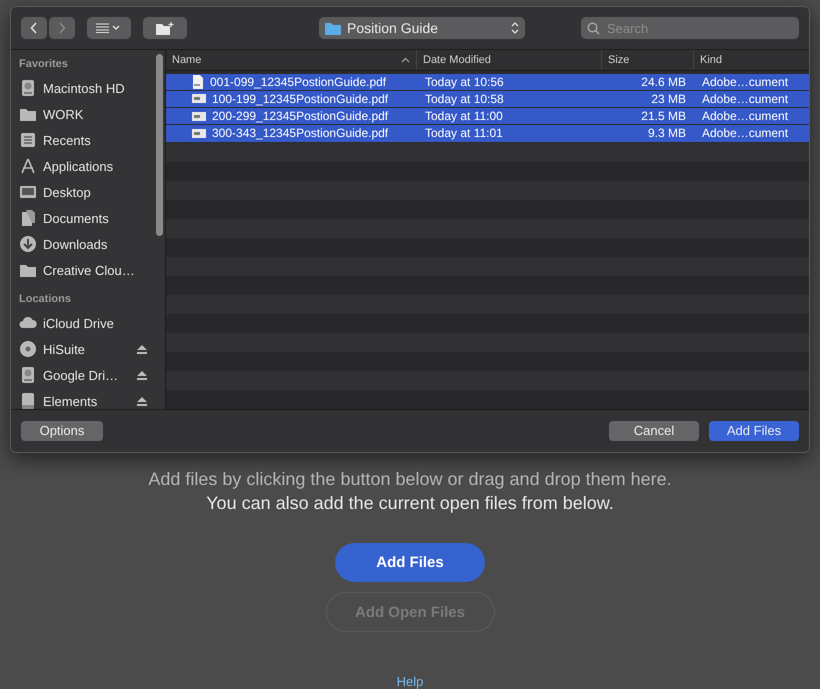  What do you see at coordinates (45, 299) in the screenshot?
I see `section-title: Locations` at bounding box center [45, 299].